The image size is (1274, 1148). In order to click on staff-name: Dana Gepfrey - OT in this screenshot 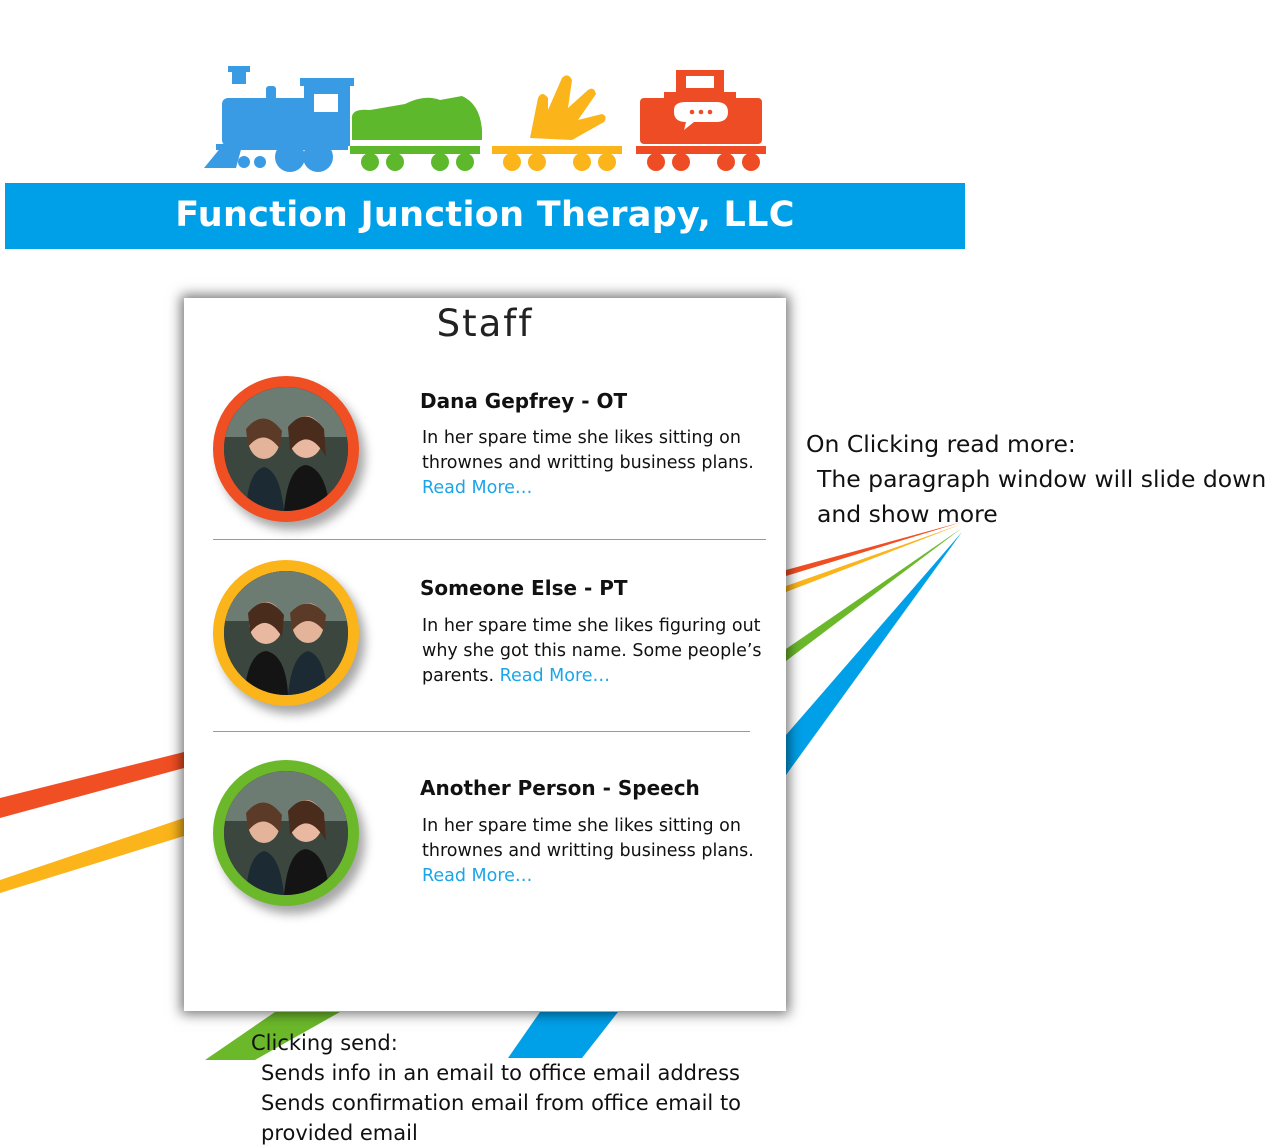, I will do `click(524, 401)`.